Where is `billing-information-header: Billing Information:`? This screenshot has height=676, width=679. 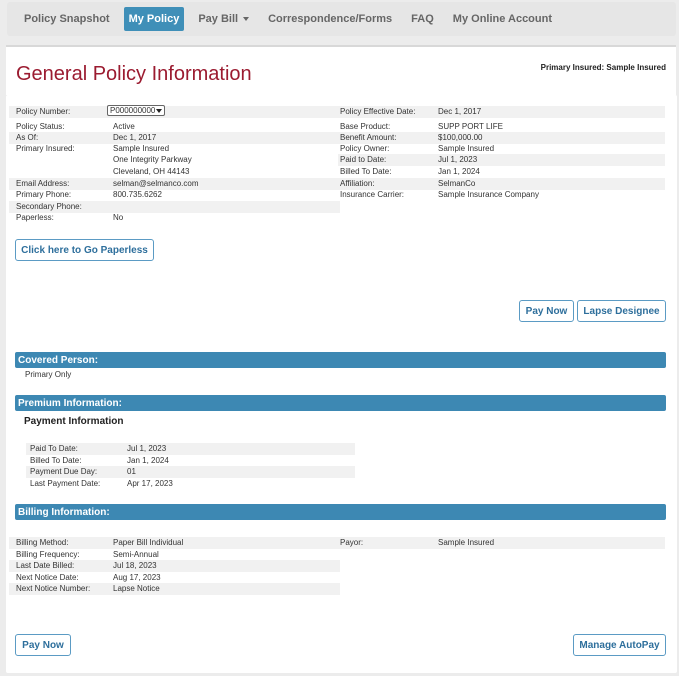 billing-information-header: Billing Information: is located at coordinates (340, 512).